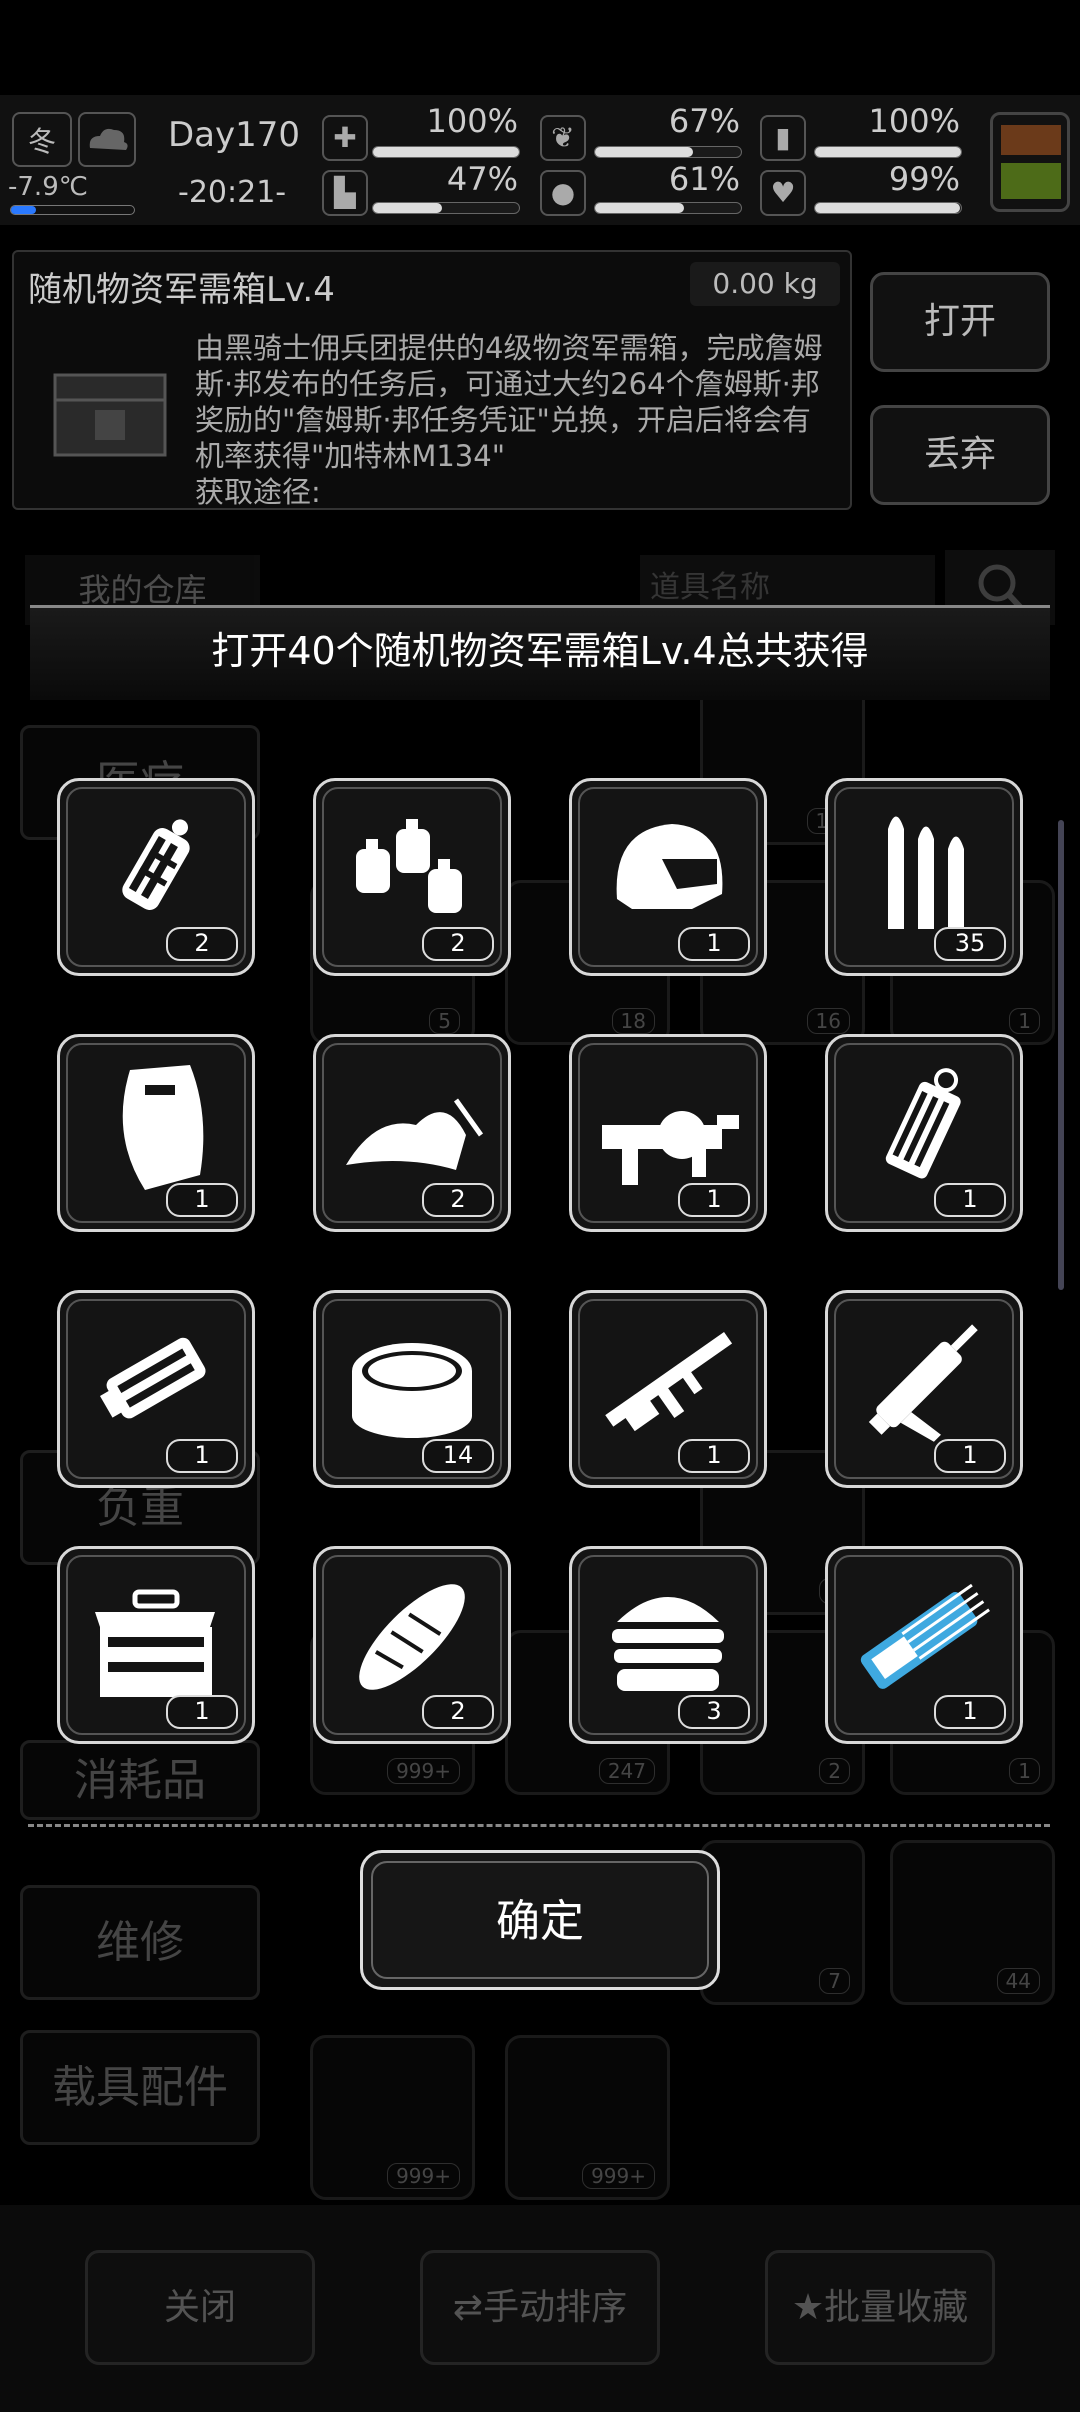 Image resolution: width=1080 pixels, height=2412 pixels. What do you see at coordinates (765, 284) in the screenshot?
I see `item-weight: 0.00 kg` at bounding box center [765, 284].